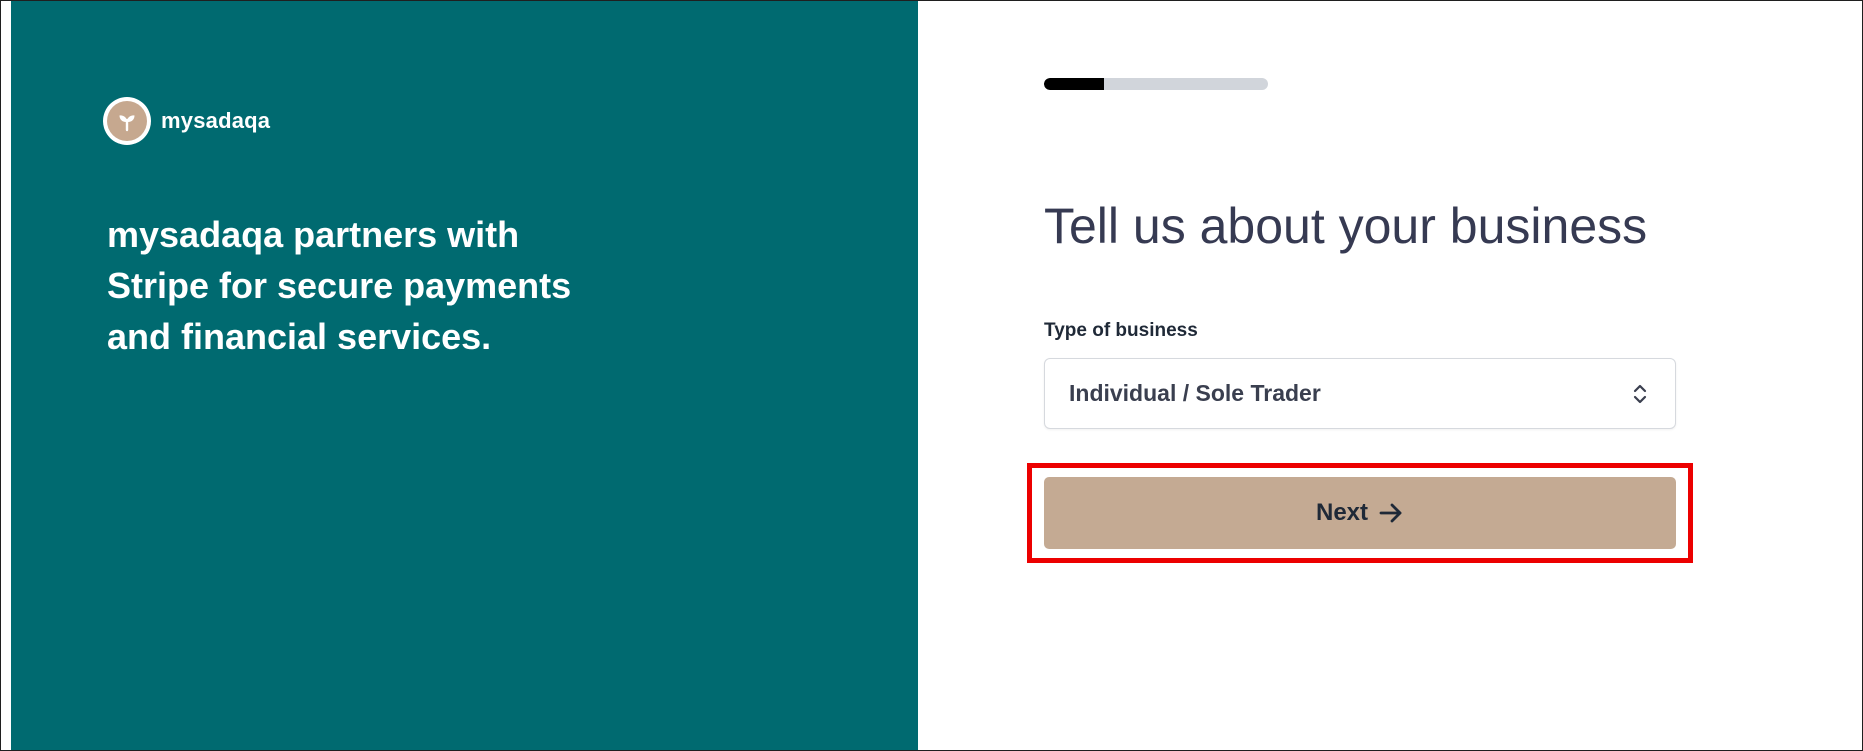 The width and height of the screenshot is (1863, 751). Describe the element at coordinates (1346, 226) in the screenshot. I see `page-title: Tell us about your business` at that location.